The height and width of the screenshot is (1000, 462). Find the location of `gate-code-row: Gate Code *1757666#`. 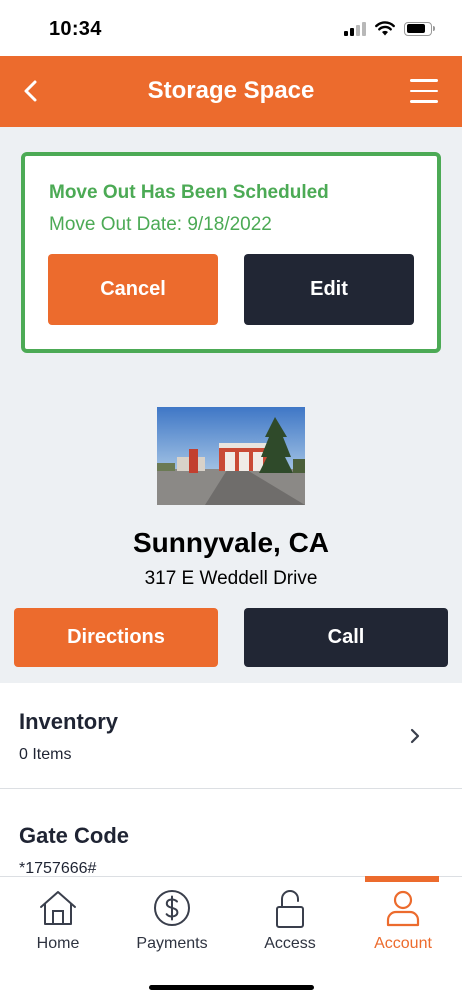

gate-code-row: Gate Code *1757666# is located at coordinates (231, 834).